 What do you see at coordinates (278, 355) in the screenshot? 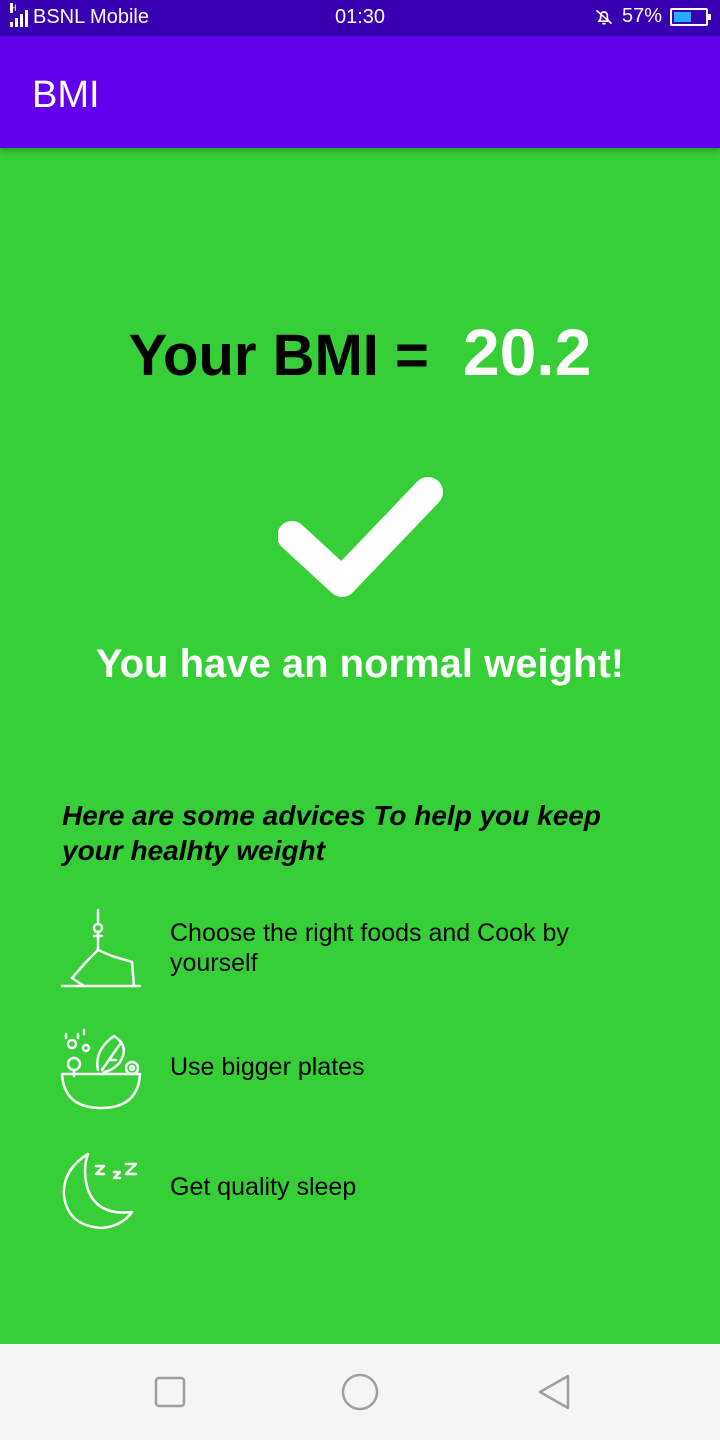
I see `bmi-label: Your BMI =` at bounding box center [278, 355].